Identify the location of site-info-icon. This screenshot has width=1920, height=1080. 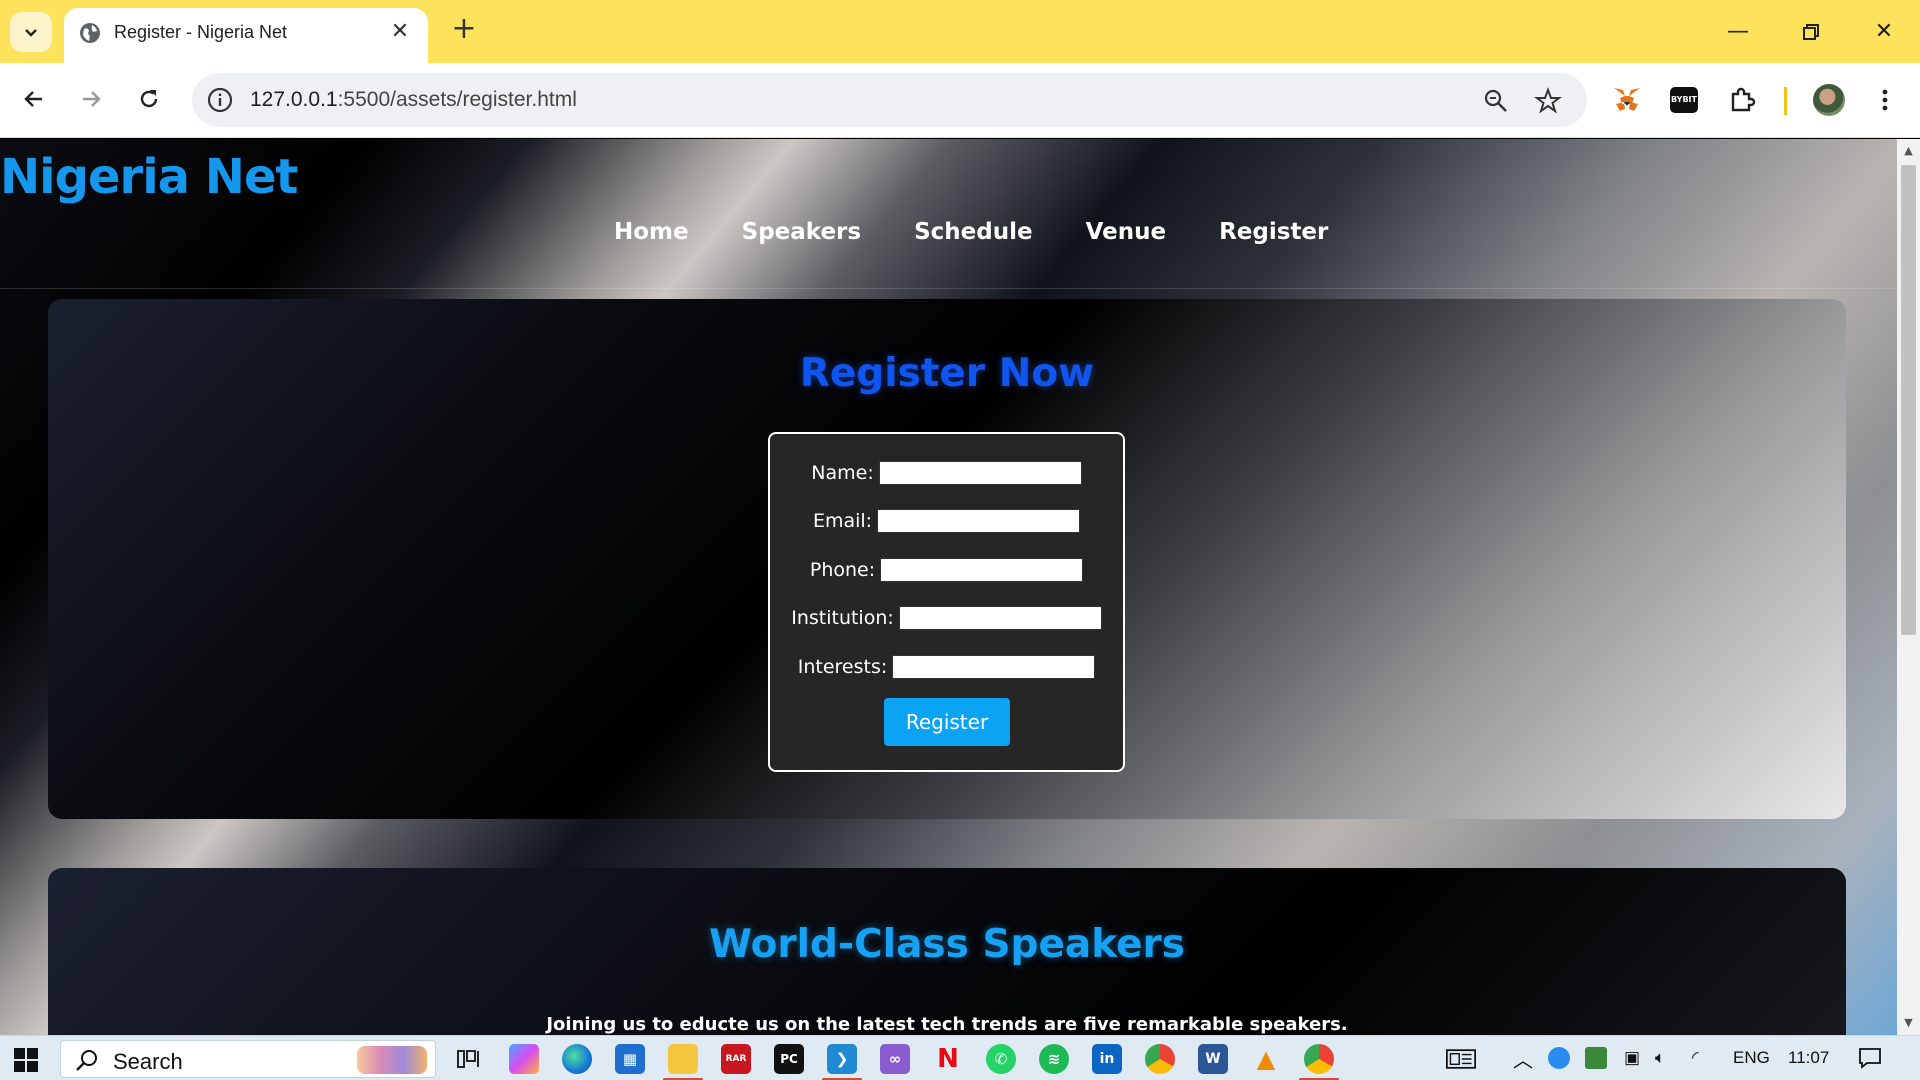
(220, 100).